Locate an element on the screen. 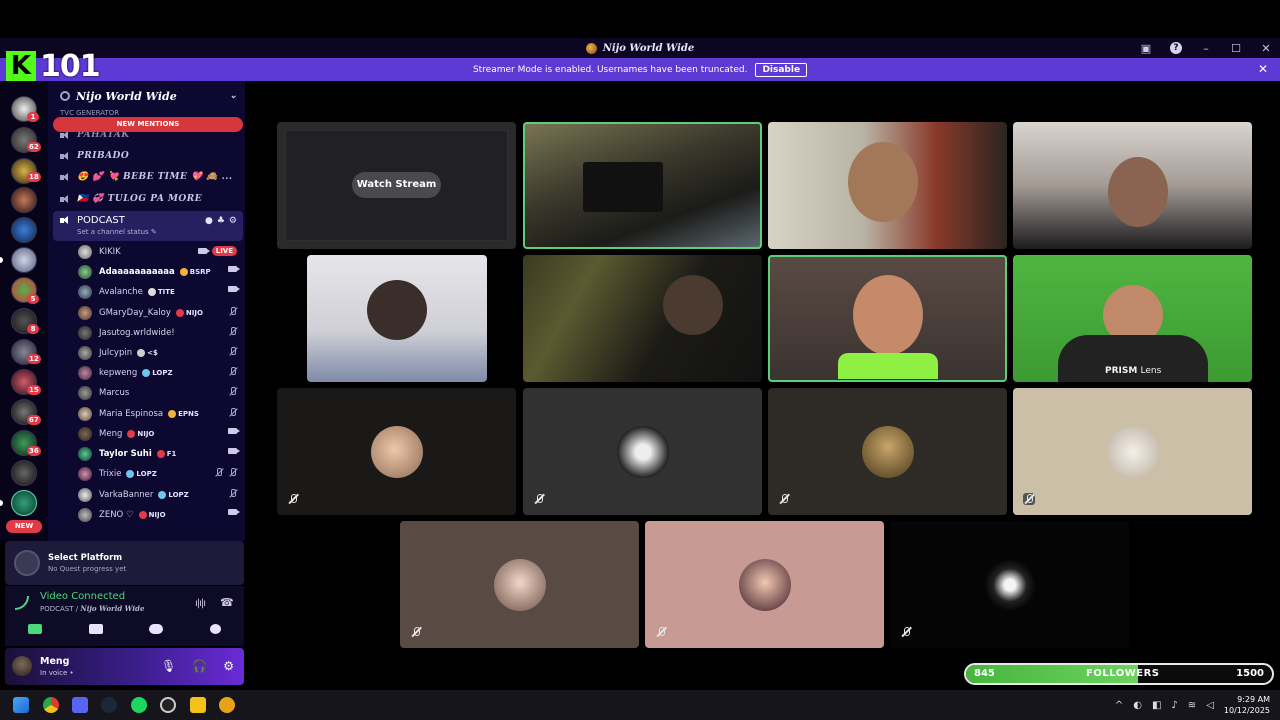  inbox-icon: ▣ is located at coordinates (1146, 48).